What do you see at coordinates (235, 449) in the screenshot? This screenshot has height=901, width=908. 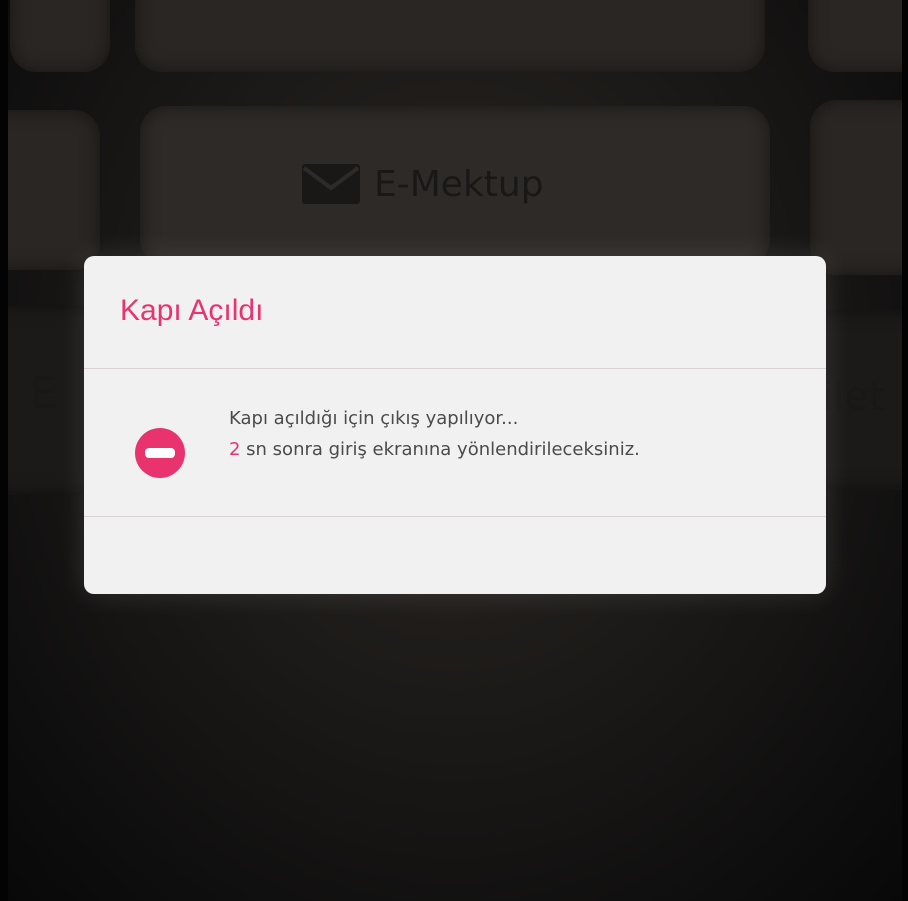 I see `countdown-seconds: 2` at bounding box center [235, 449].